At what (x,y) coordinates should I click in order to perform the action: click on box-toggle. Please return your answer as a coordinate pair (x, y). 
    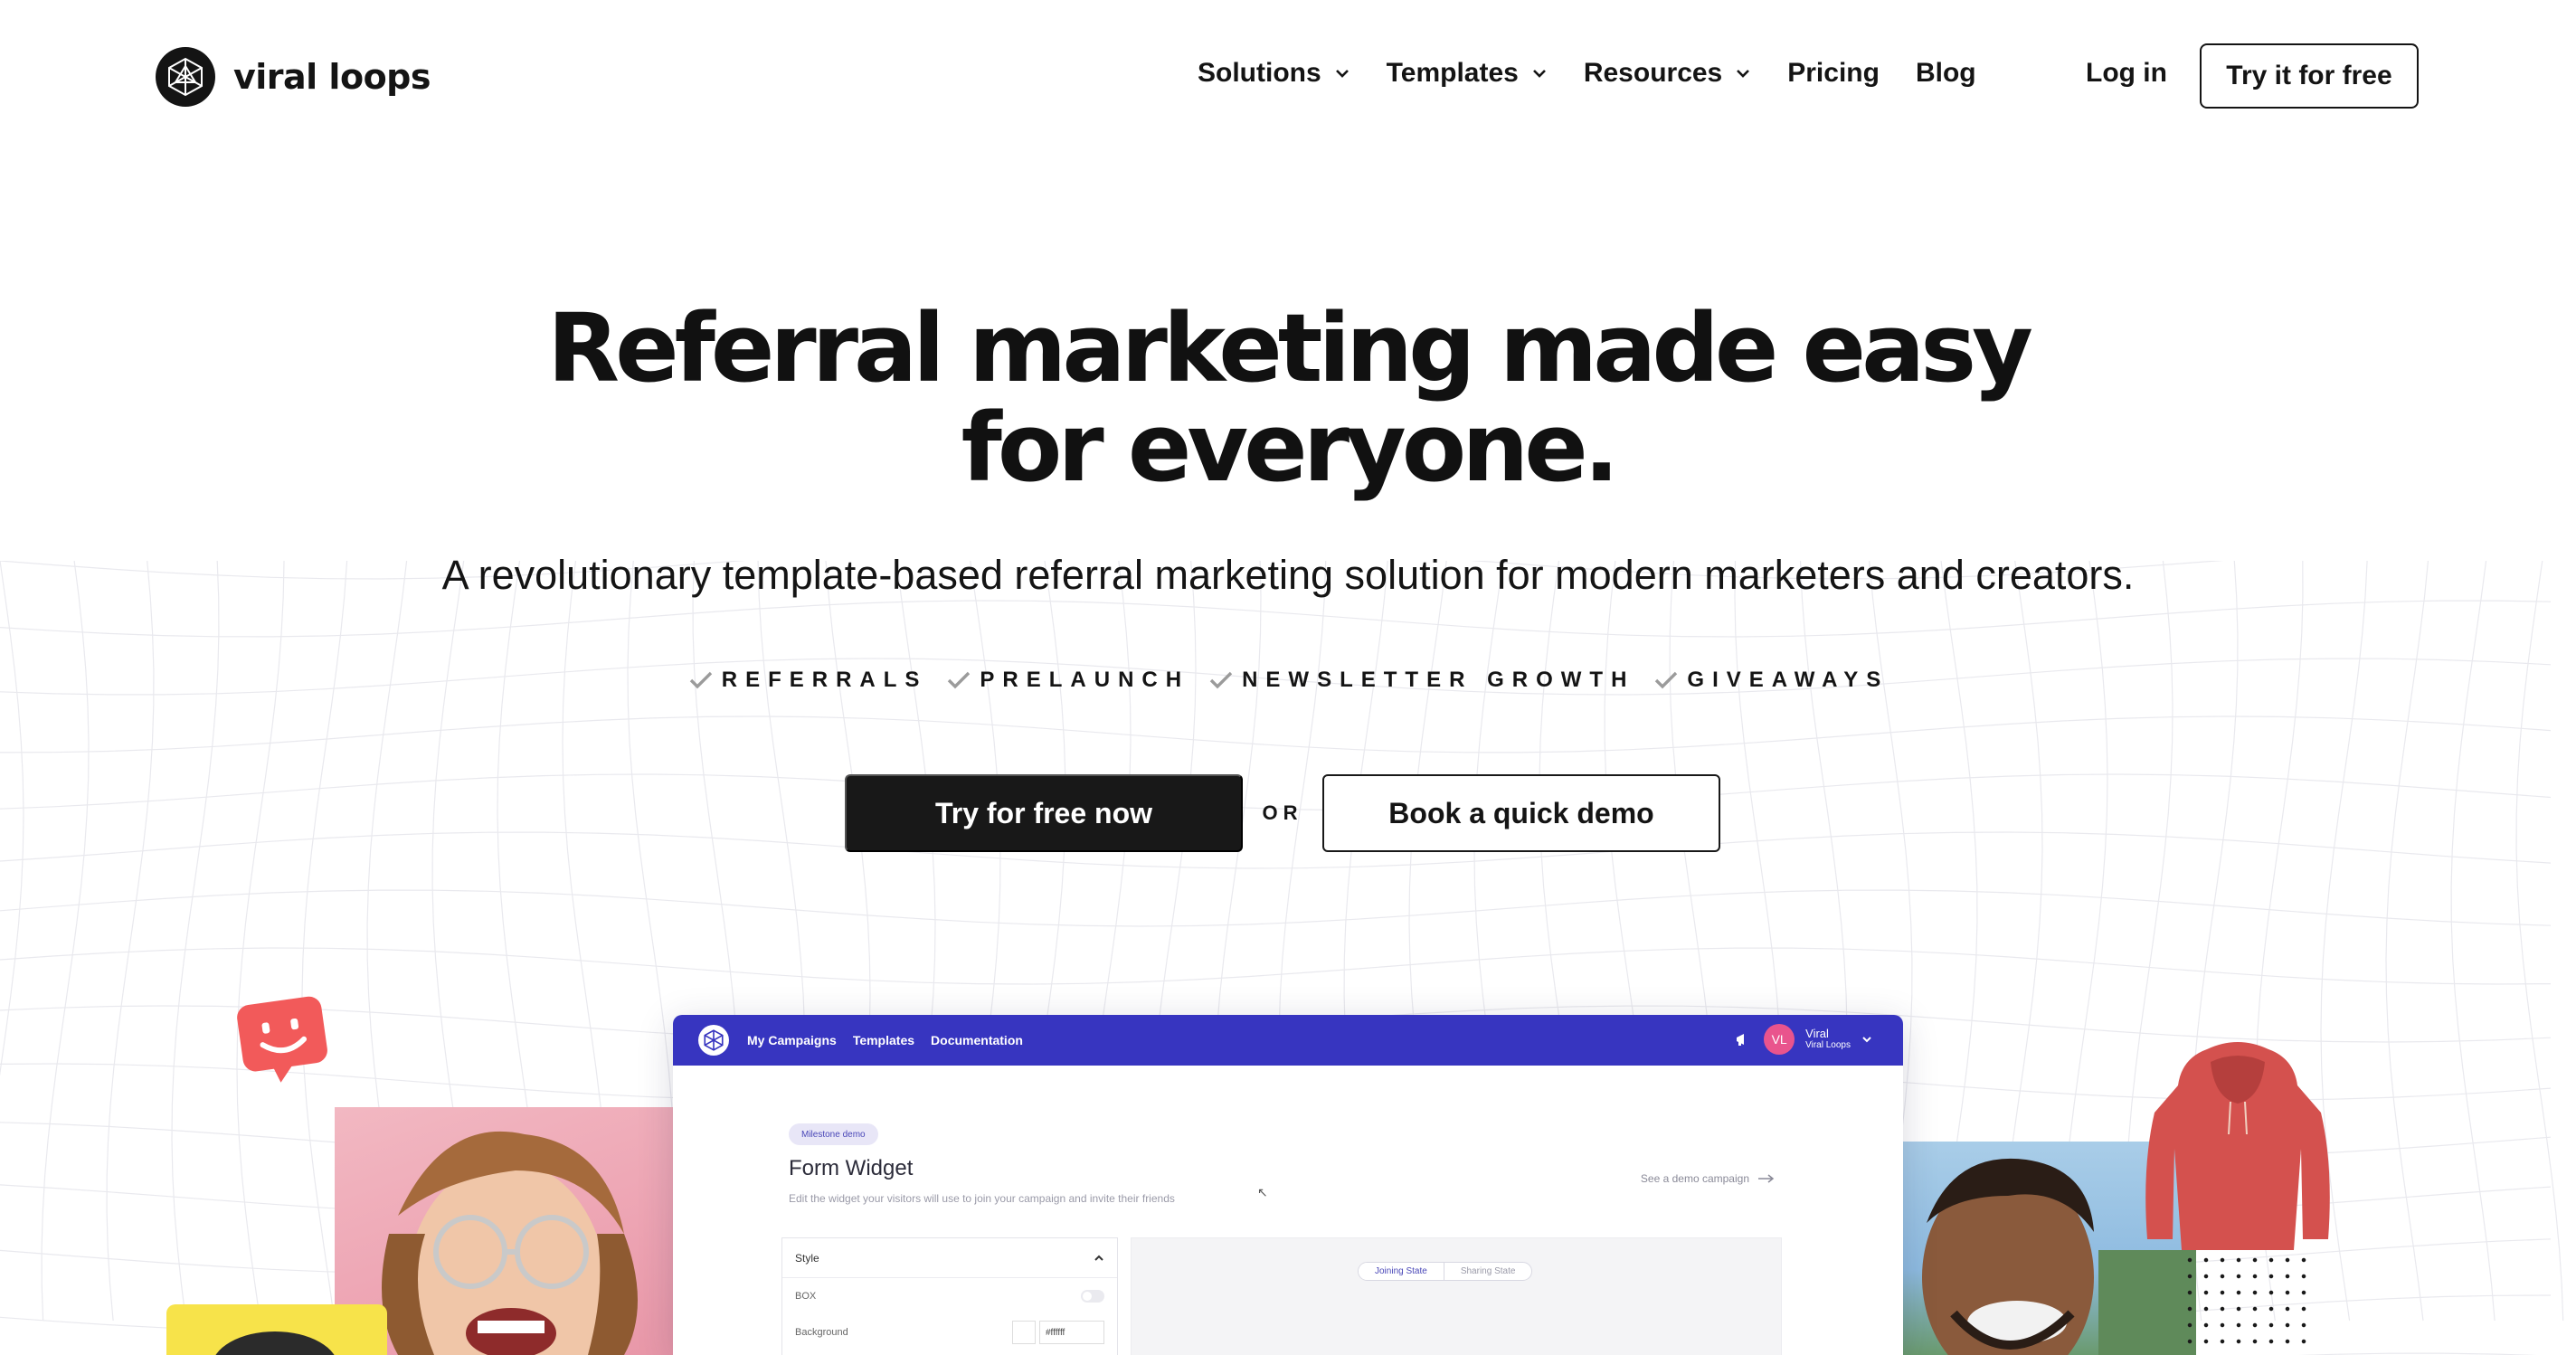
    Looking at the image, I should click on (1092, 1296).